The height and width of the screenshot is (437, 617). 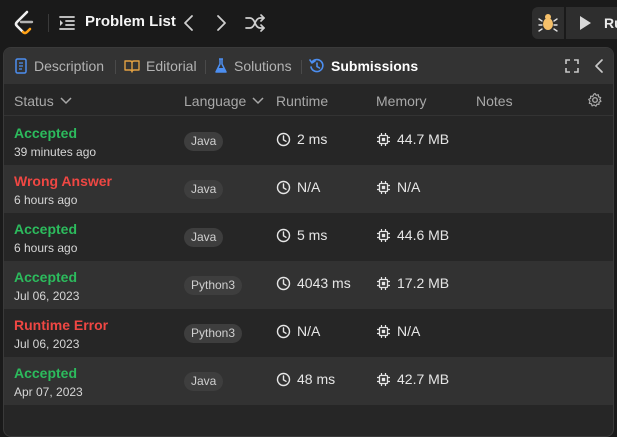 I want to click on notes-column-label: Notes, so click(x=494, y=101).